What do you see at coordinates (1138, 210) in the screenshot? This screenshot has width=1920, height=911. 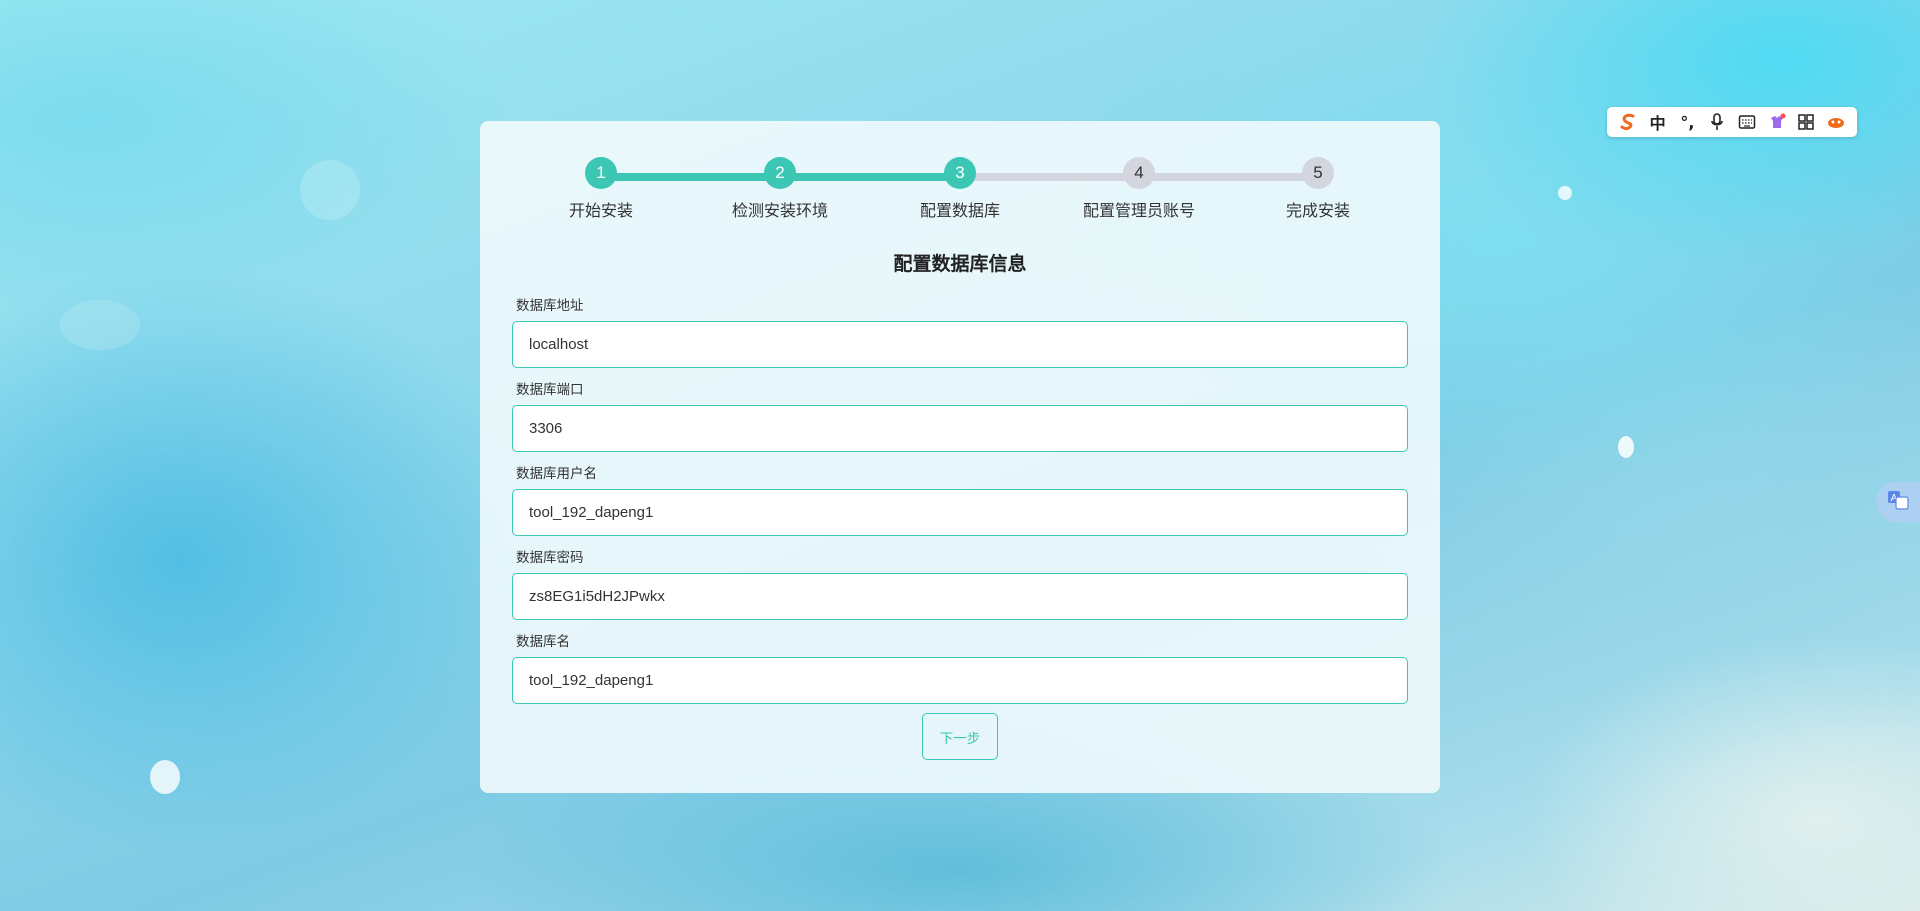 I see `step-label: 配置管理员账号` at bounding box center [1138, 210].